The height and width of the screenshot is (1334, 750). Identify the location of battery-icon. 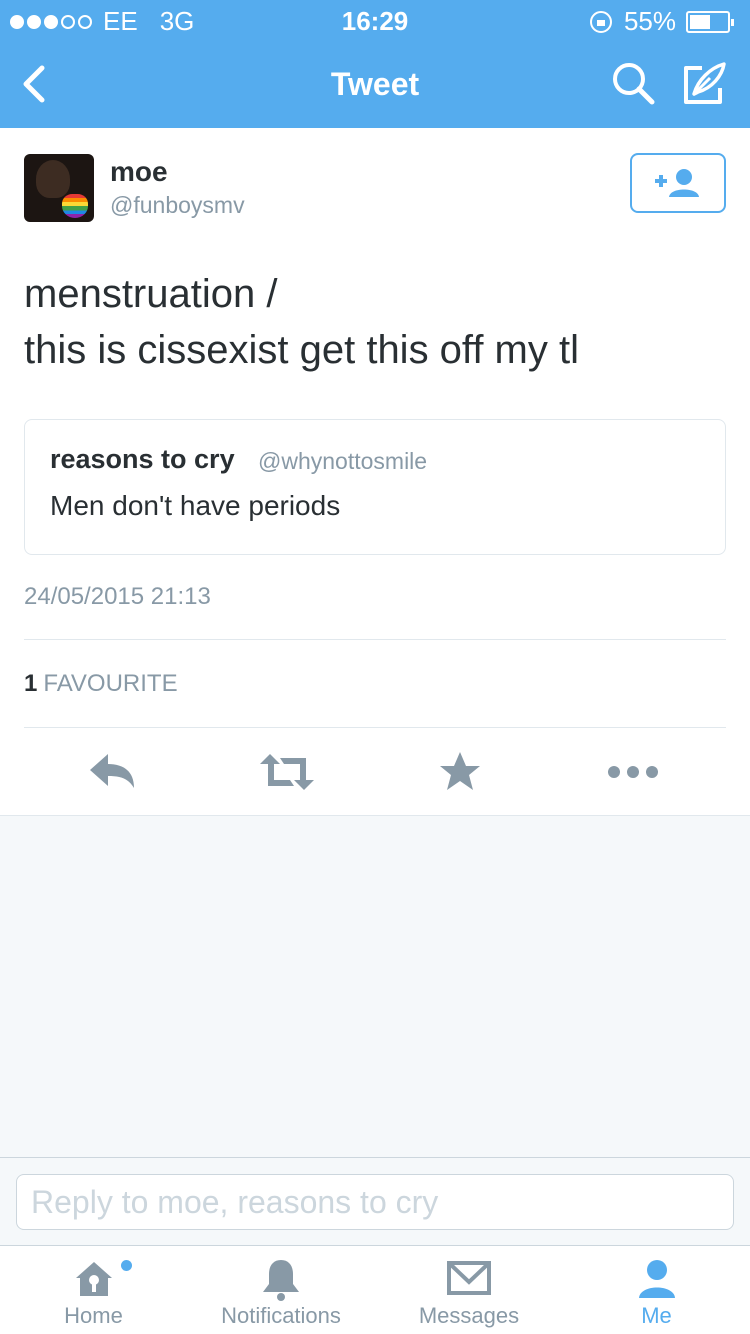
(710, 21).